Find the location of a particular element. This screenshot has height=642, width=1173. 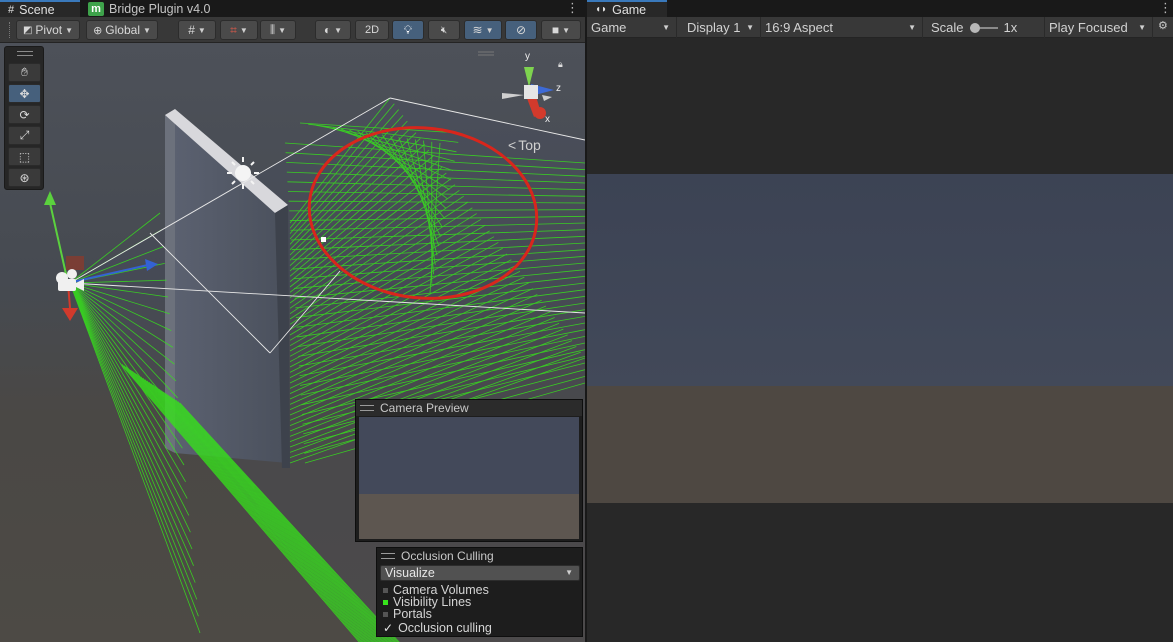

draw-mode-button: ◐ ▼ is located at coordinates (333, 30).